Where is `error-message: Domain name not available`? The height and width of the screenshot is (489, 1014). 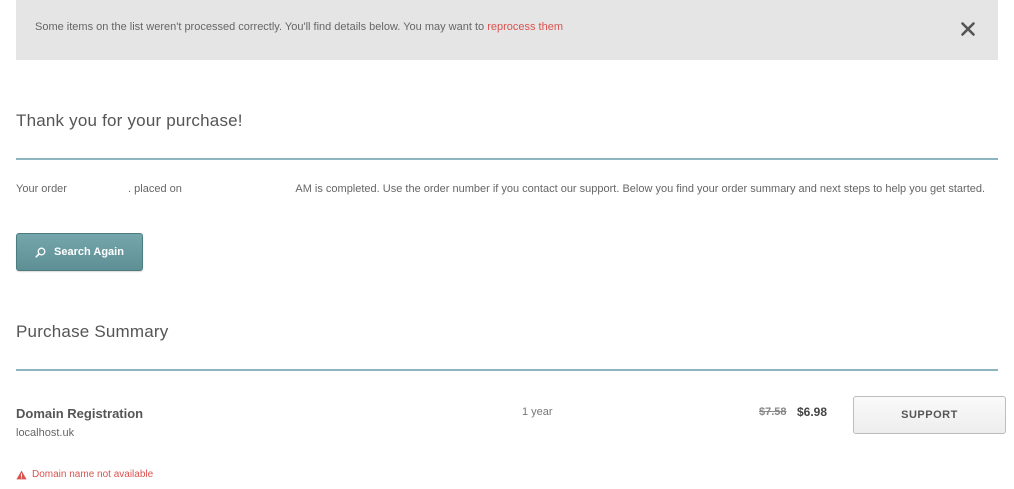
error-message: Domain name not available is located at coordinates (84, 474).